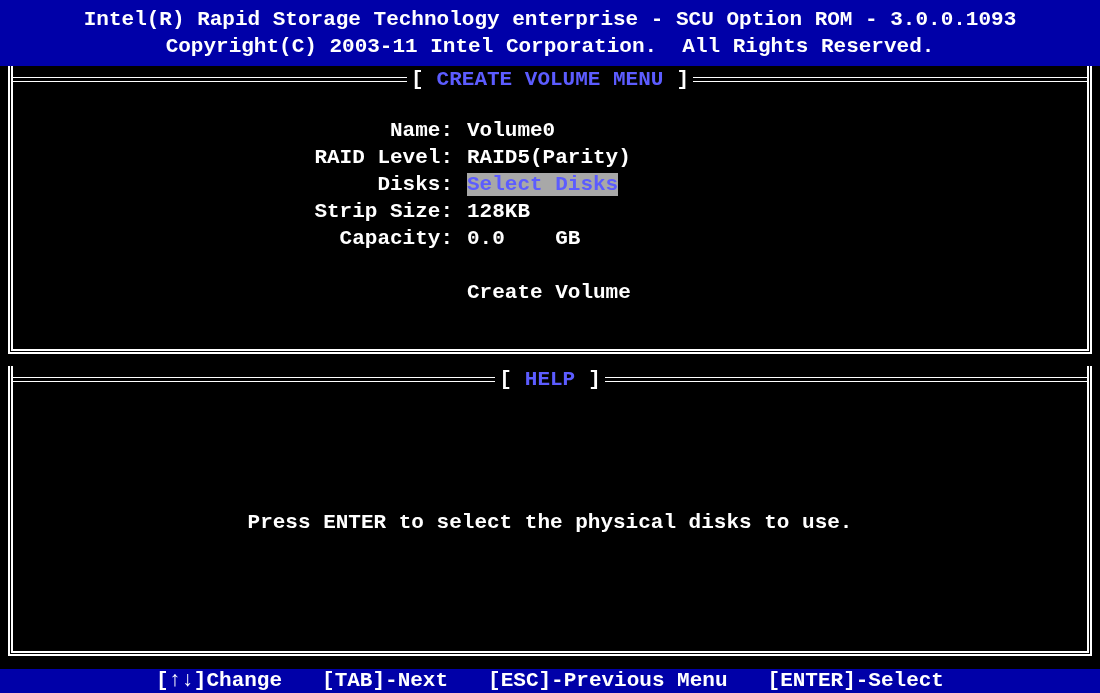 The height and width of the screenshot is (693, 1100). What do you see at coordinates (549, 292) in the screenshot?
I see `create-volume-option: Create Volume` at bounding box center [549, 292].